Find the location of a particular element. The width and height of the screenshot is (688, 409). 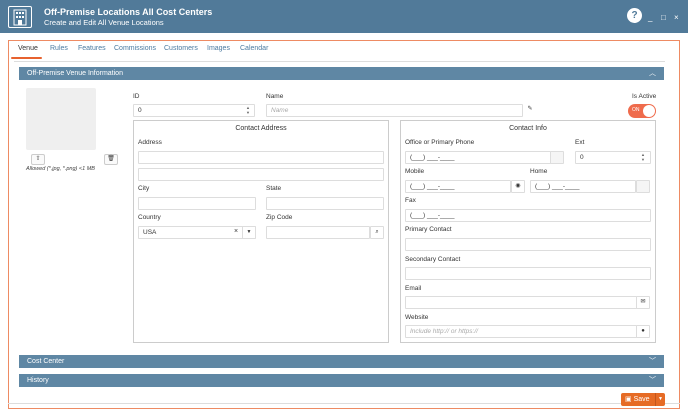

tab-images: Images is located at coordinates (218, 48).